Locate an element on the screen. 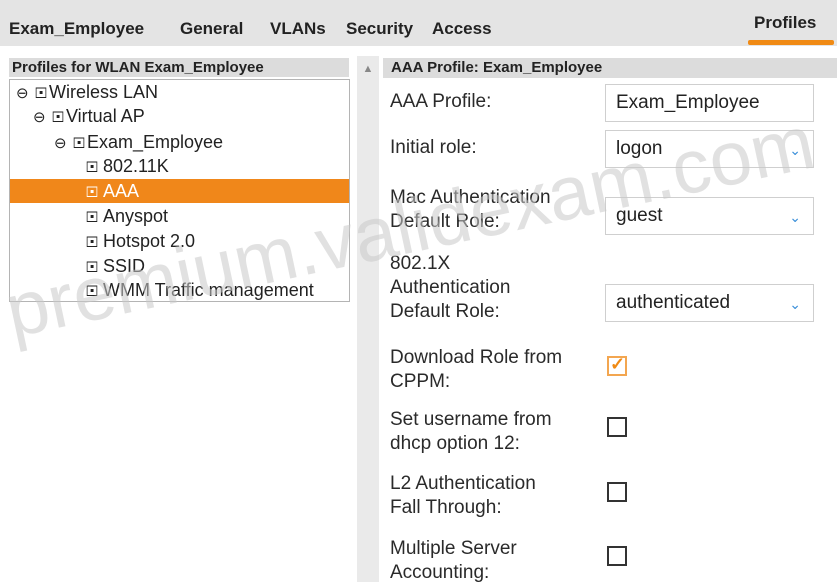 This screenshot has width=837, height=585. dot1x-role-label: 802.1X Authentication Default Role: is located at coordinates (450, 287).